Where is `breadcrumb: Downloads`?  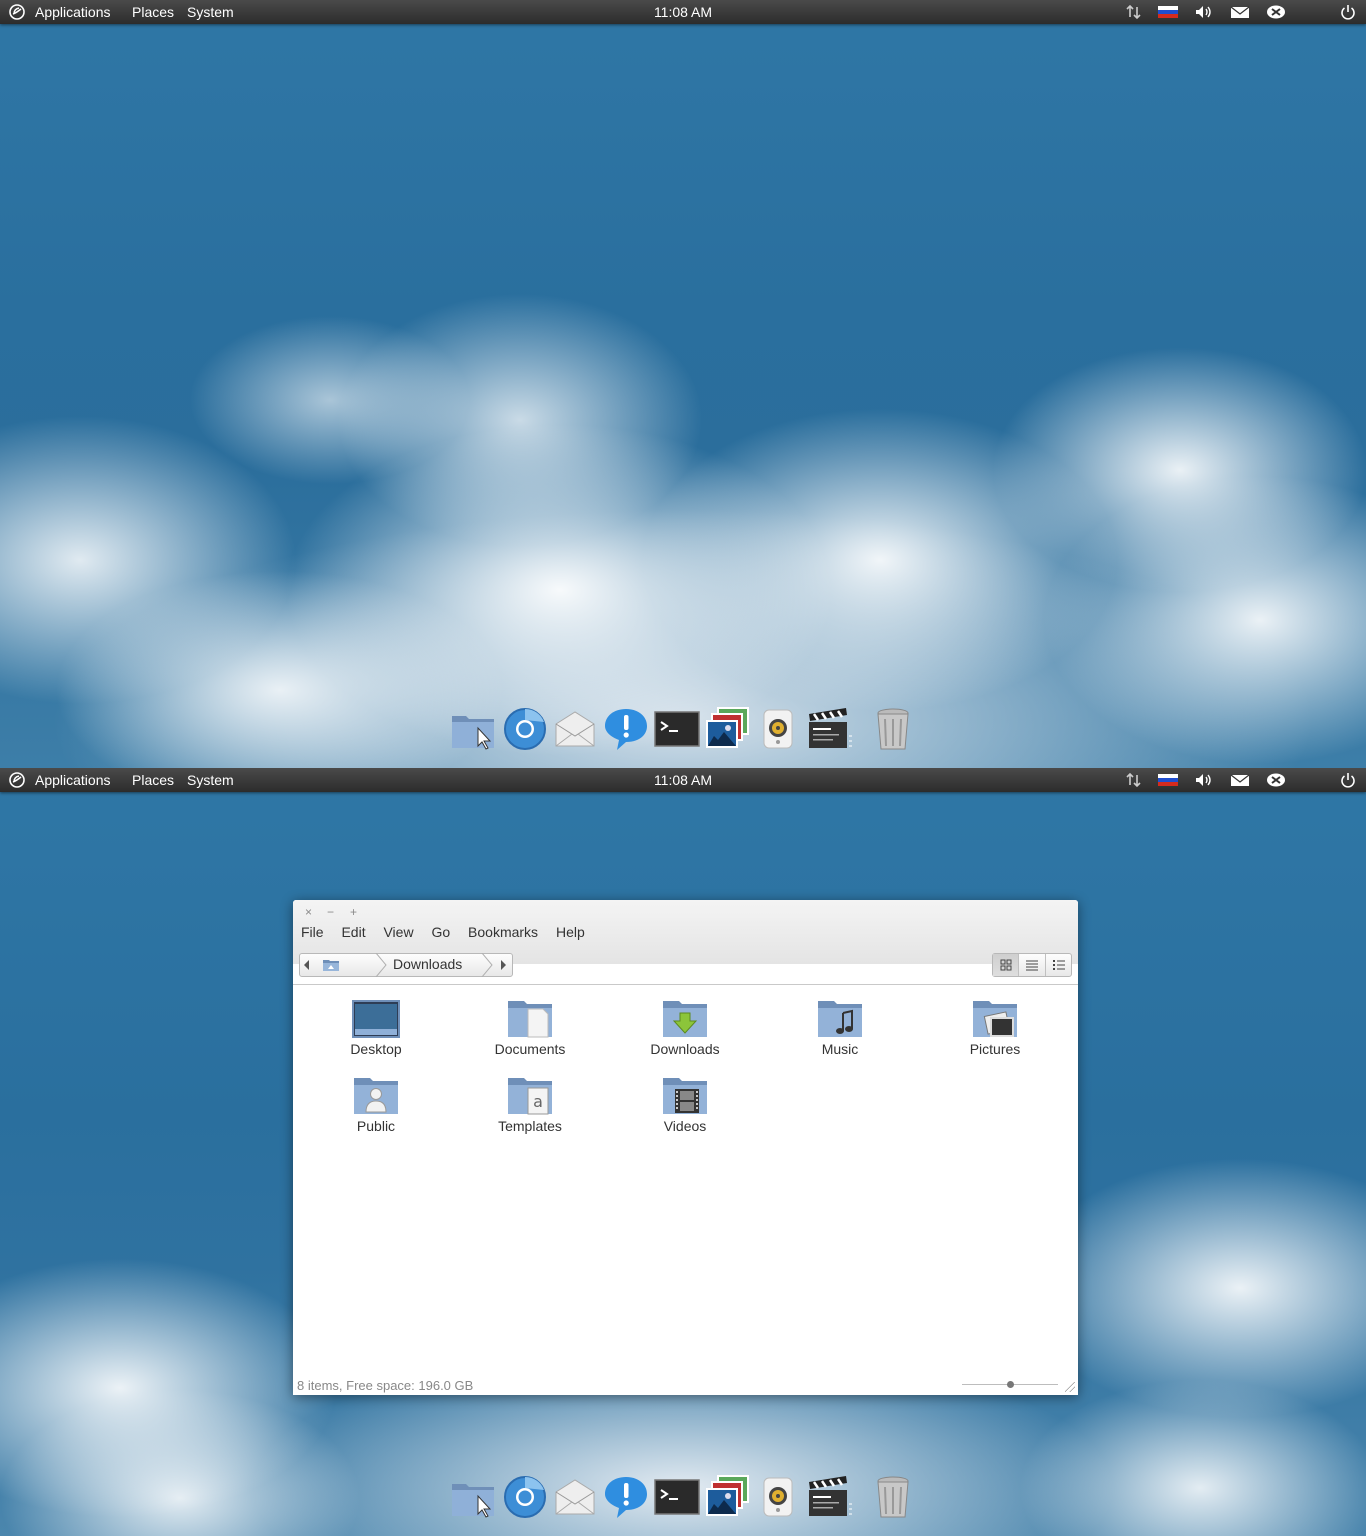 breadcrumb: Downloads is located at coordinates (406, 965).